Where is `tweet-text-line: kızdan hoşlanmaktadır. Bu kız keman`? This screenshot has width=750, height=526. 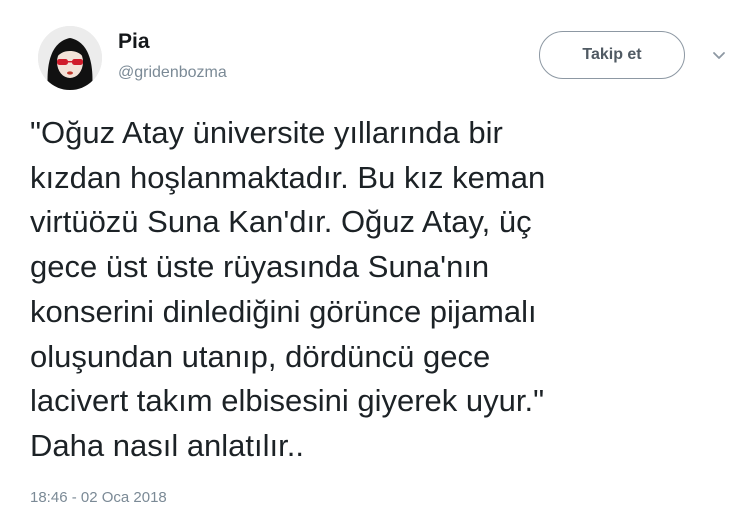 tweet-text-line: kızdan hoşlanmaktadır. Bu kız keman is located at coordinates (288, 177).